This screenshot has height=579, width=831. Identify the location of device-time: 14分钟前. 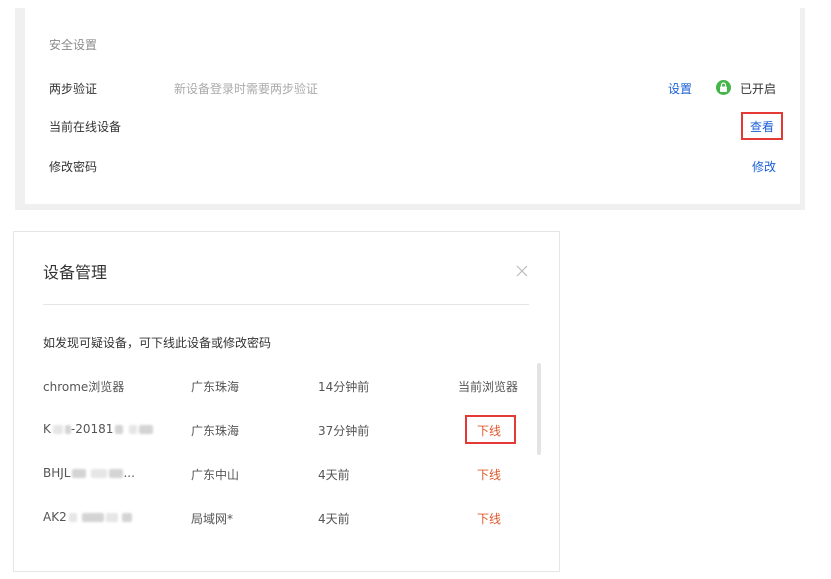
(344, 387).